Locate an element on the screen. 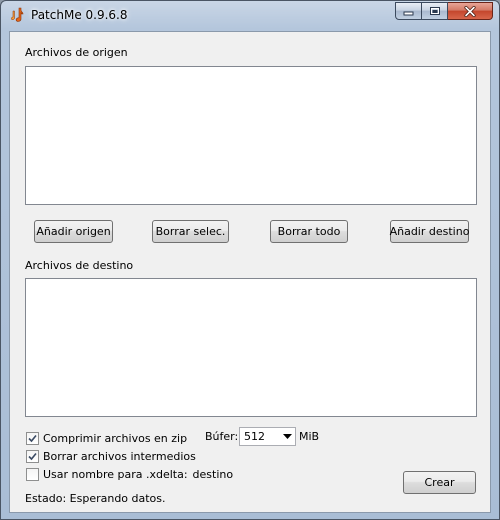 The height and width of the screenshot is (520, 500). close-icon is located at coordinates (470, 11).